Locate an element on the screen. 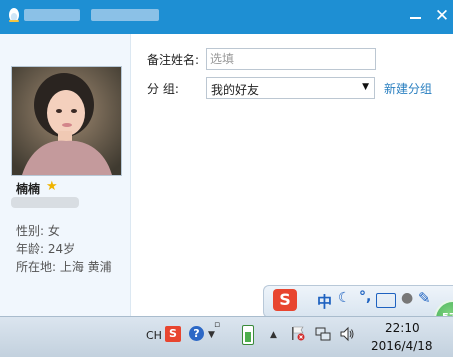  star-icon: ★ is located at coordinates (52, 186).